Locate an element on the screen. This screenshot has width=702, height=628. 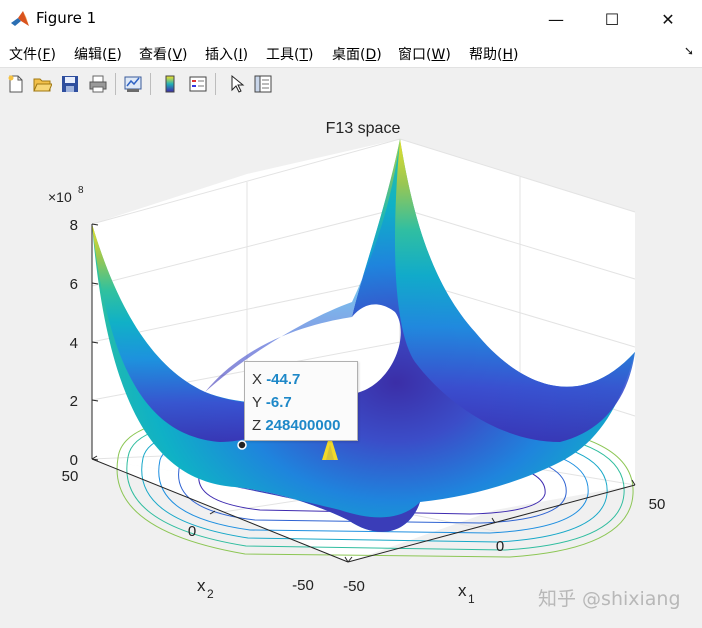
link-plot-icon is located at coordinates (133, 84).